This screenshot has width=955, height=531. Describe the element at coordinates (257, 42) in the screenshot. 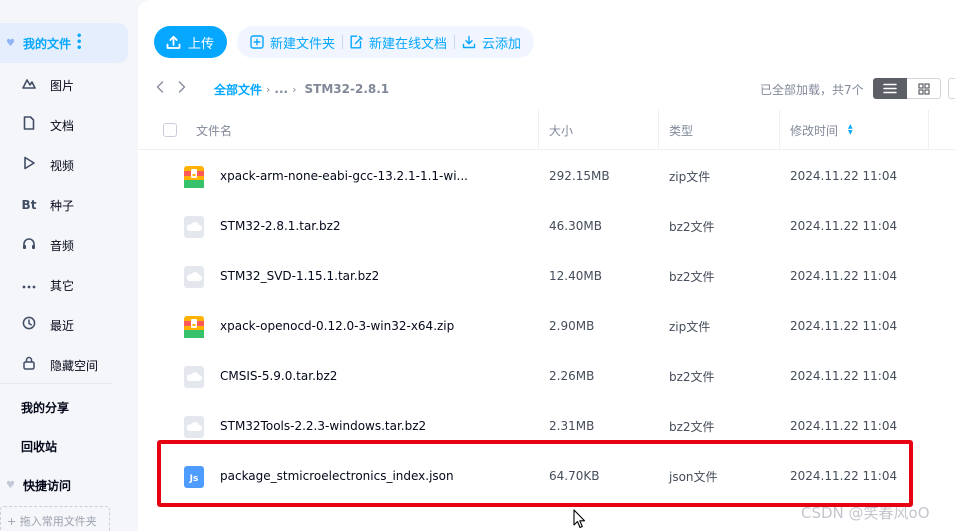

I see `add-folder-icon` at that location.